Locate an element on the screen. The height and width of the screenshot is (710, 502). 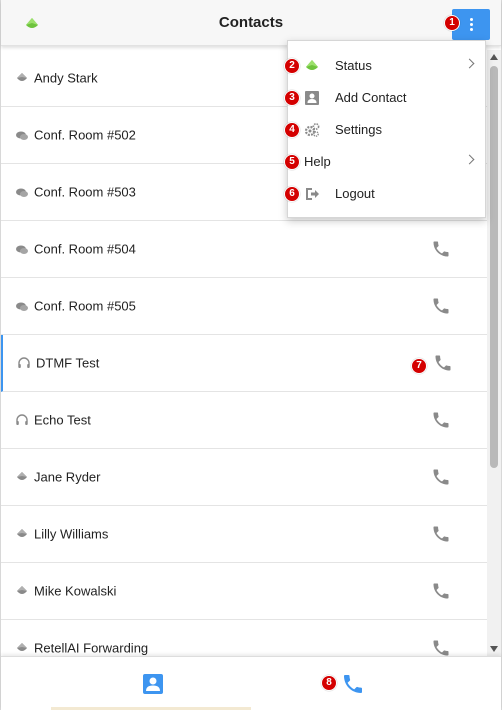
annotation-badge: 5 is located at coordinates (292, 162).